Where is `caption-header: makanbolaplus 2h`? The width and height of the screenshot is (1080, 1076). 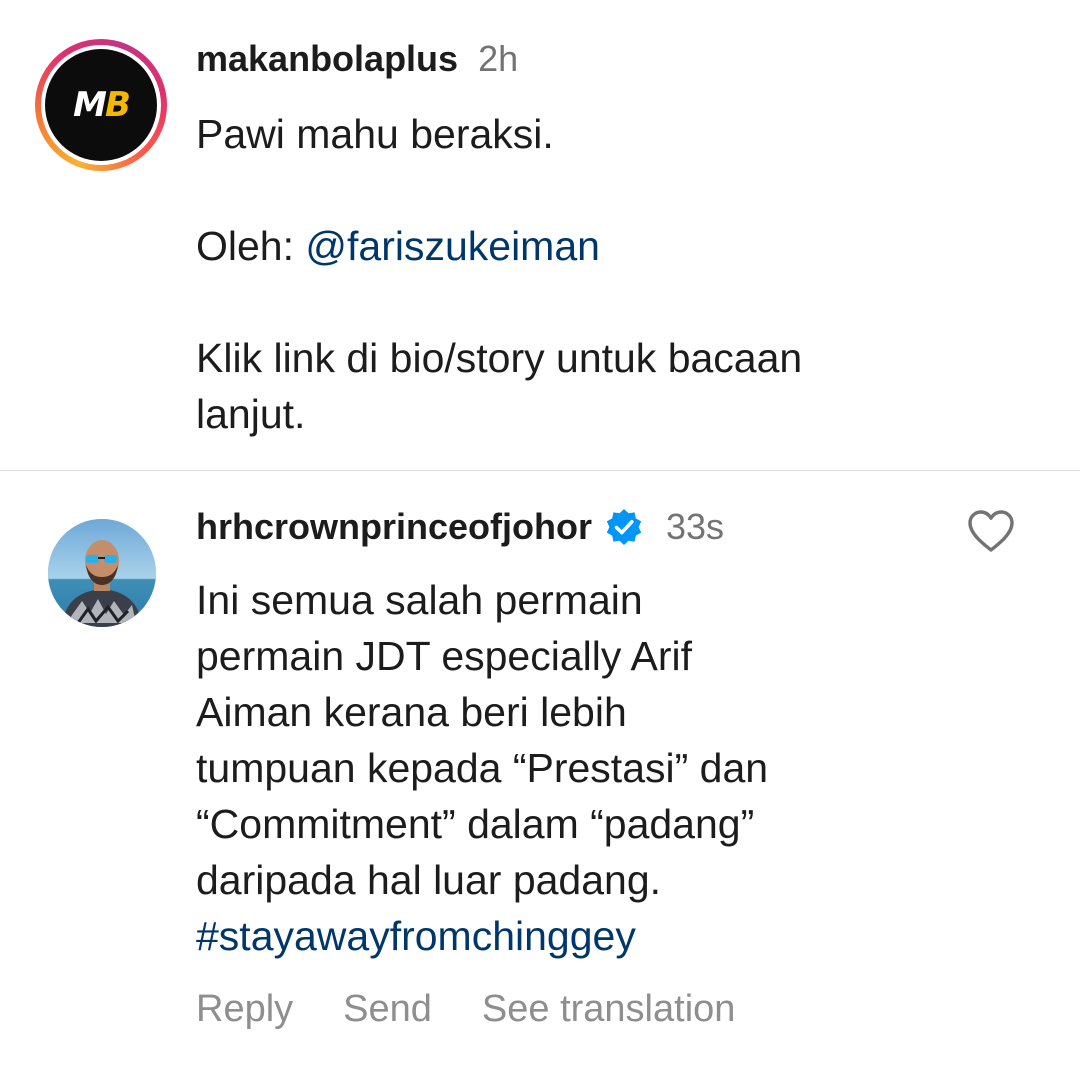
caption-header: makanbolaplus 2h is located at coordinates (357, 61).